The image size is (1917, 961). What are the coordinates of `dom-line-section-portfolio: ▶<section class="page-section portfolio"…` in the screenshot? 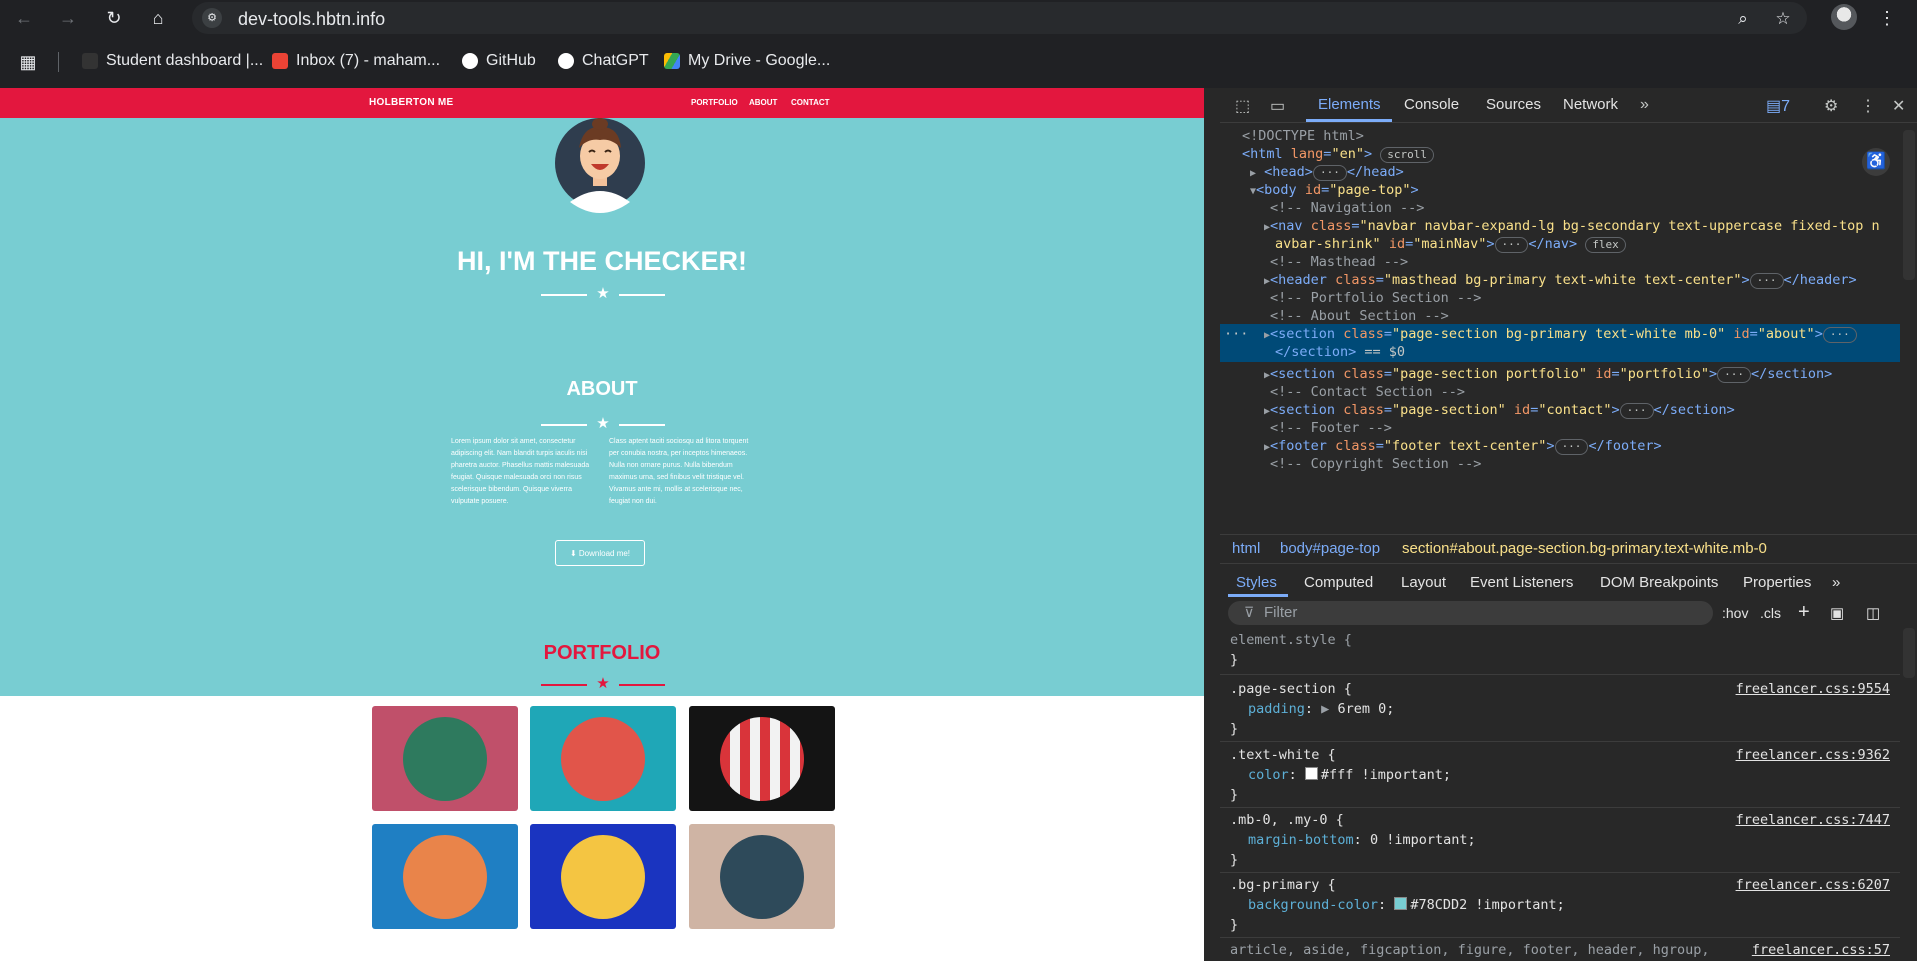 It's located at (1560, 374).